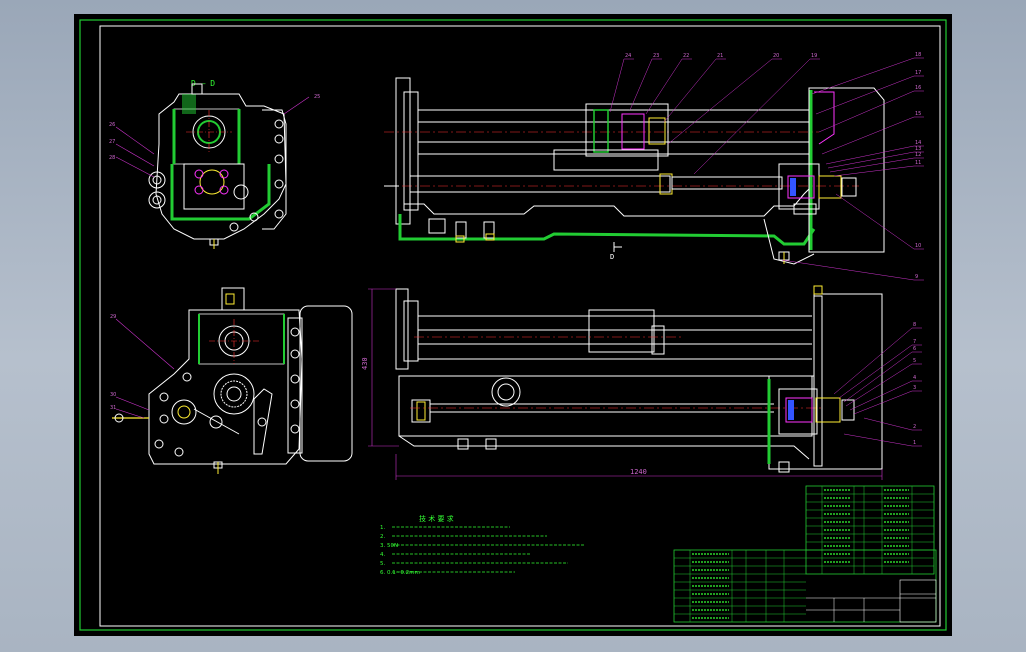 This screenshot has width=1026, height=652. I want to click on part-number: 5, so click(914, 361).